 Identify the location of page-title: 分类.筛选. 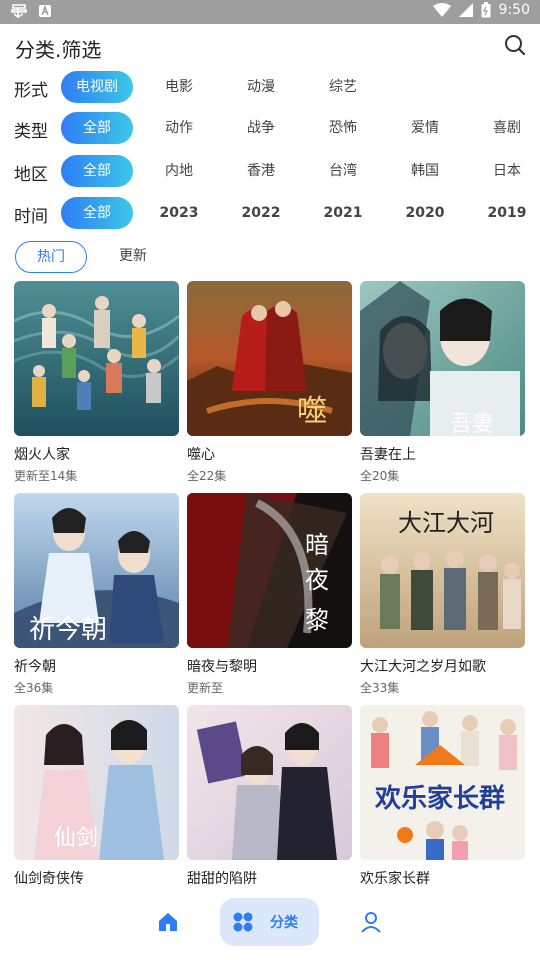
(58, 50).